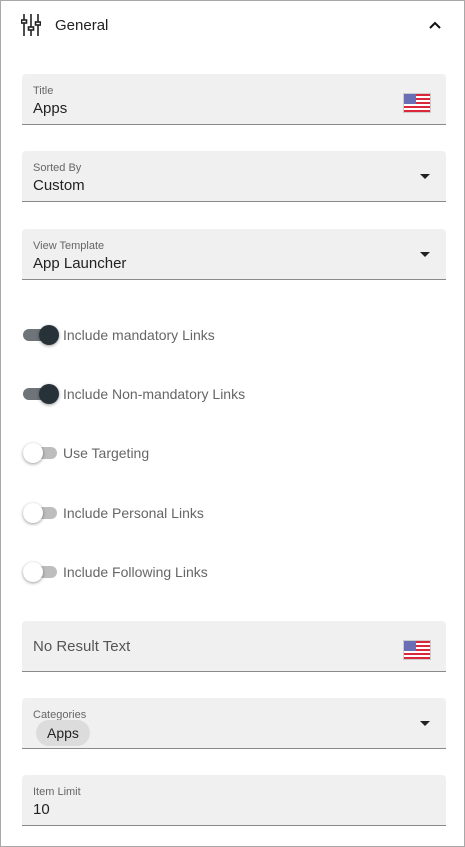 The image size is (465, 847). Describe the element at coordinates (63, 733) in the screenshot. I see `category-chip: Apps` at that location.